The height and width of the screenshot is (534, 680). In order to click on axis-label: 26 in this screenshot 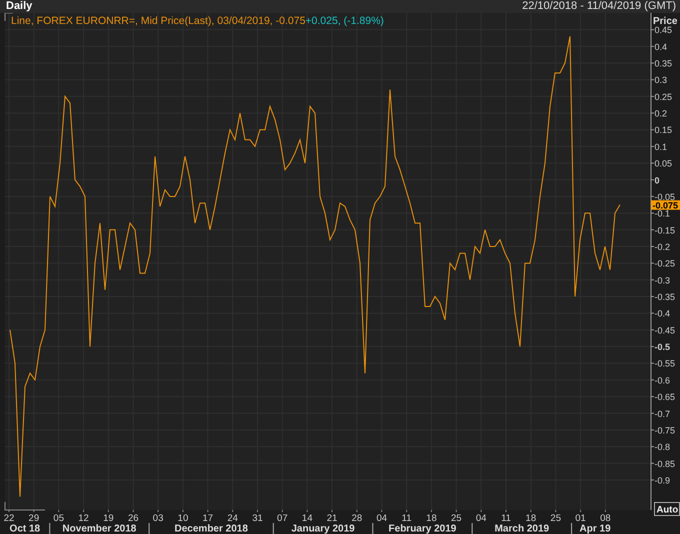, I will do `click(133, 518)`.